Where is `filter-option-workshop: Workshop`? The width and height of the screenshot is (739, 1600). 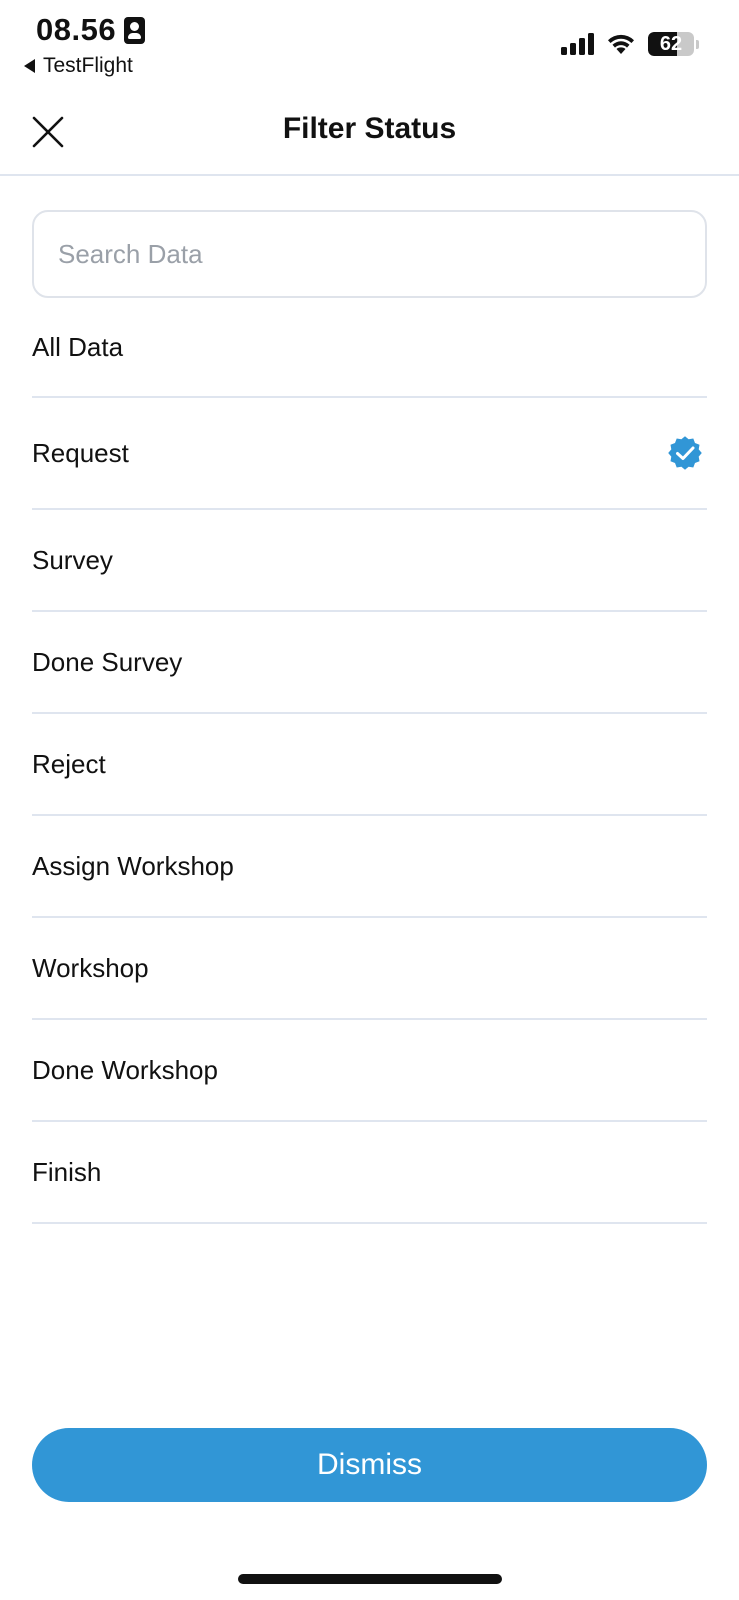 filter-option-workshop: Workshop is located at coordinates (369, 969).